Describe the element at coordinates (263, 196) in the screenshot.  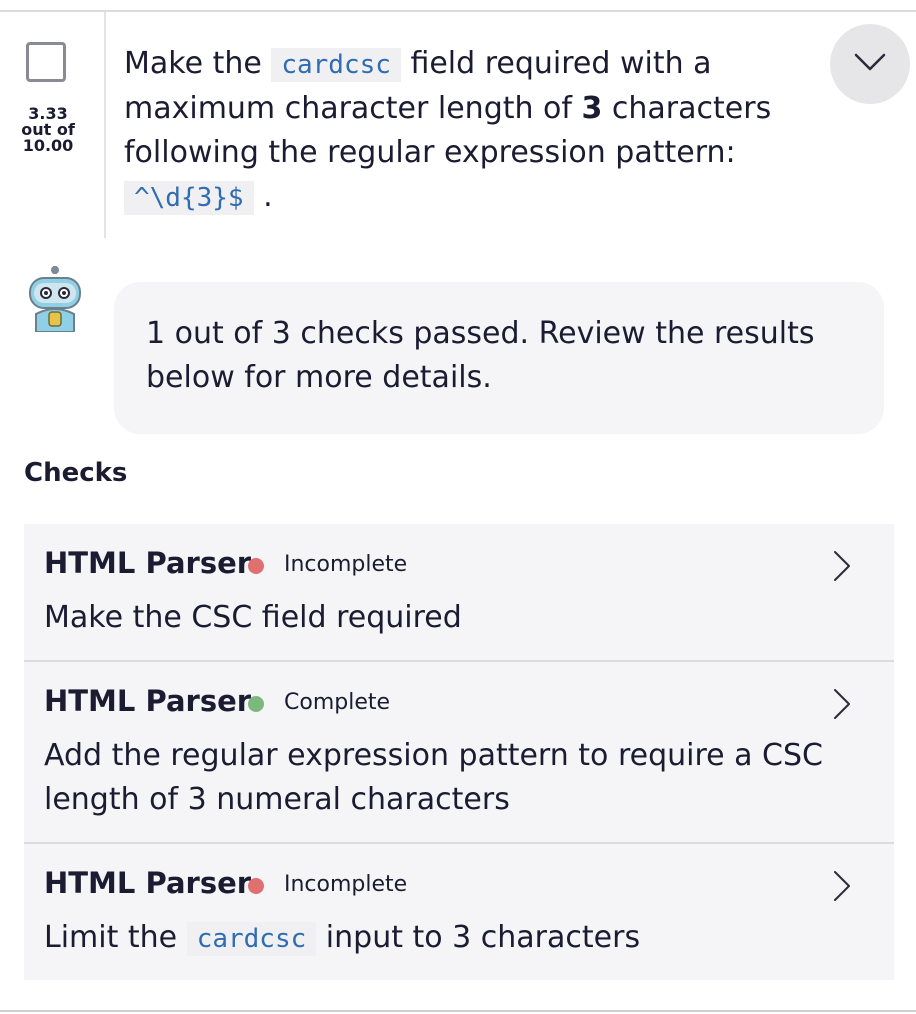
I see `task-text-part: .` at that location.